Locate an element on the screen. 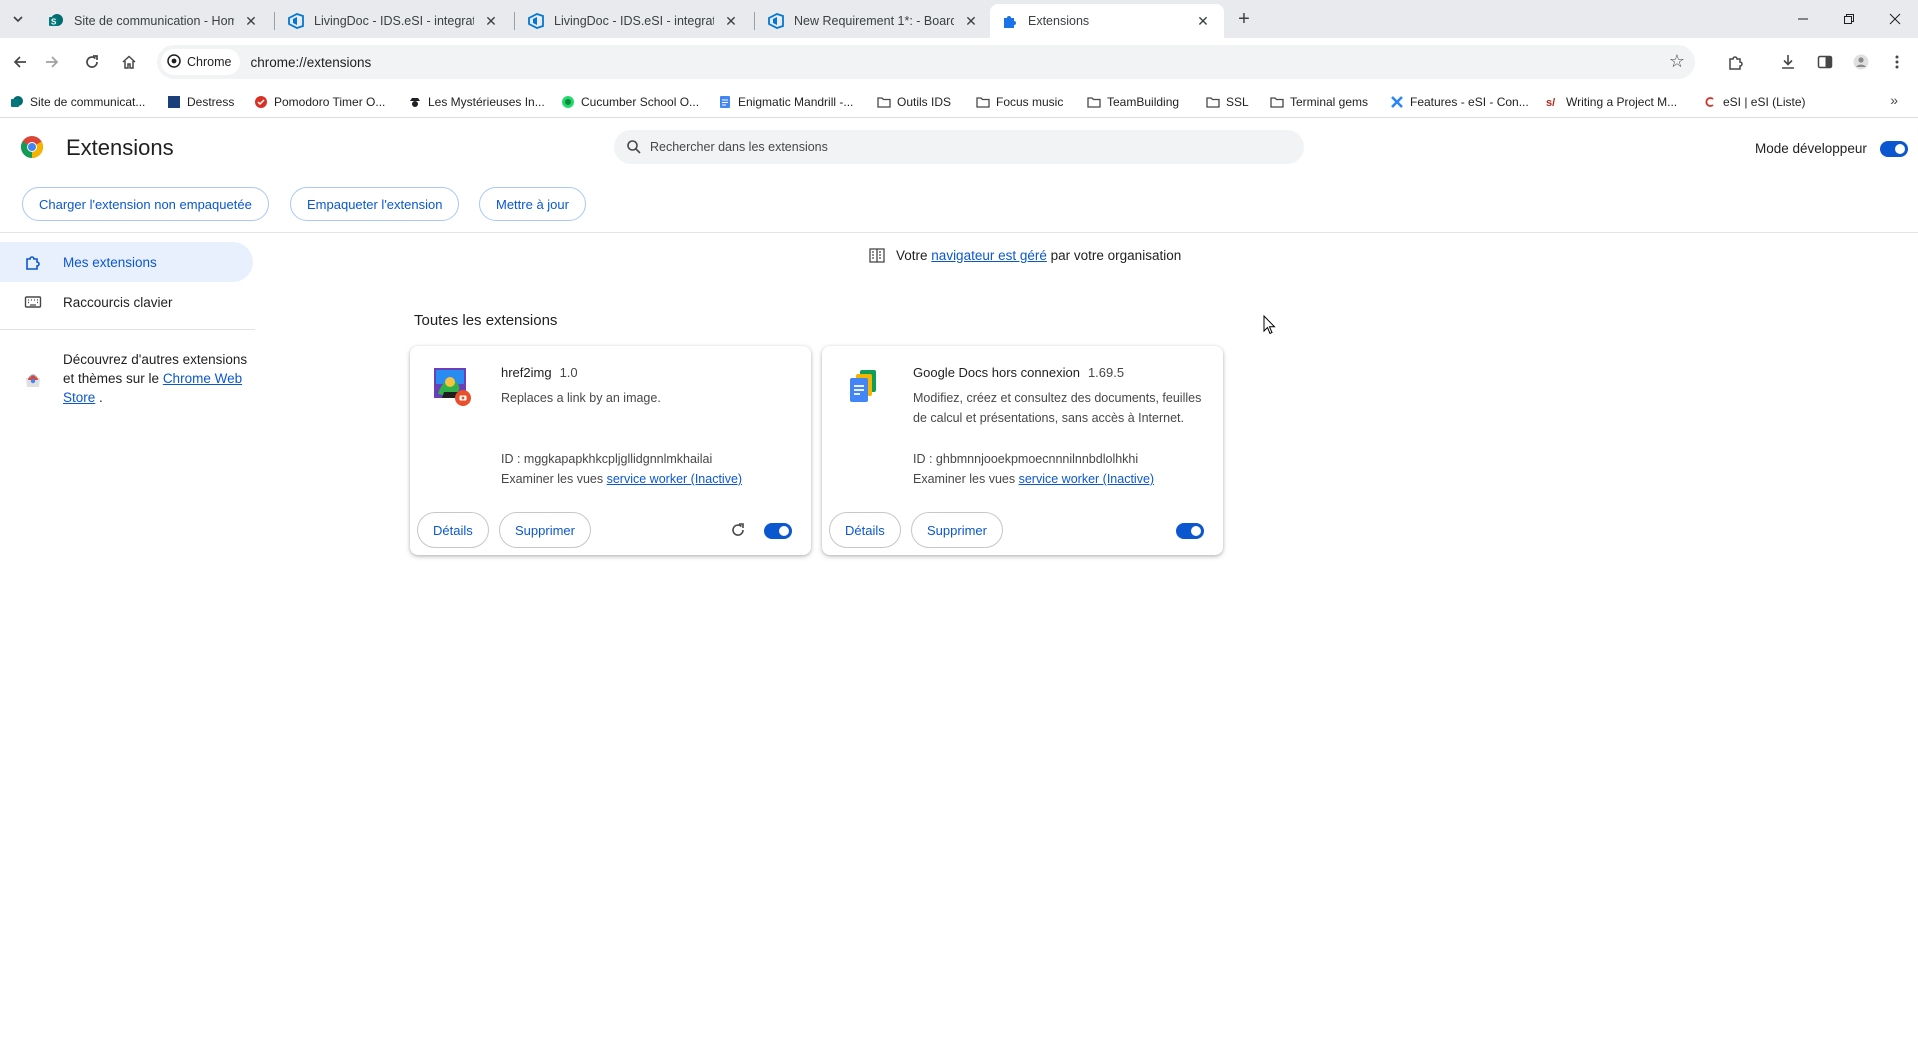 The width and height of the screenshot is (1918, 1037). extension-version: 1.0 is located at coordinates (568, 372).